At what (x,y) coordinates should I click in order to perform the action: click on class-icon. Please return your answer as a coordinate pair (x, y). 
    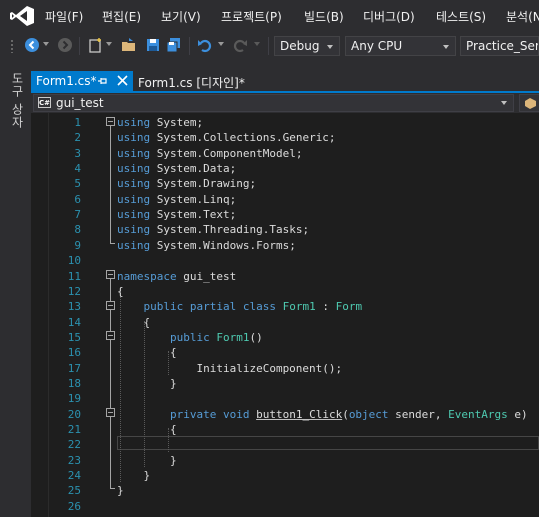
    Looking at the image, I should click on (530, 103).